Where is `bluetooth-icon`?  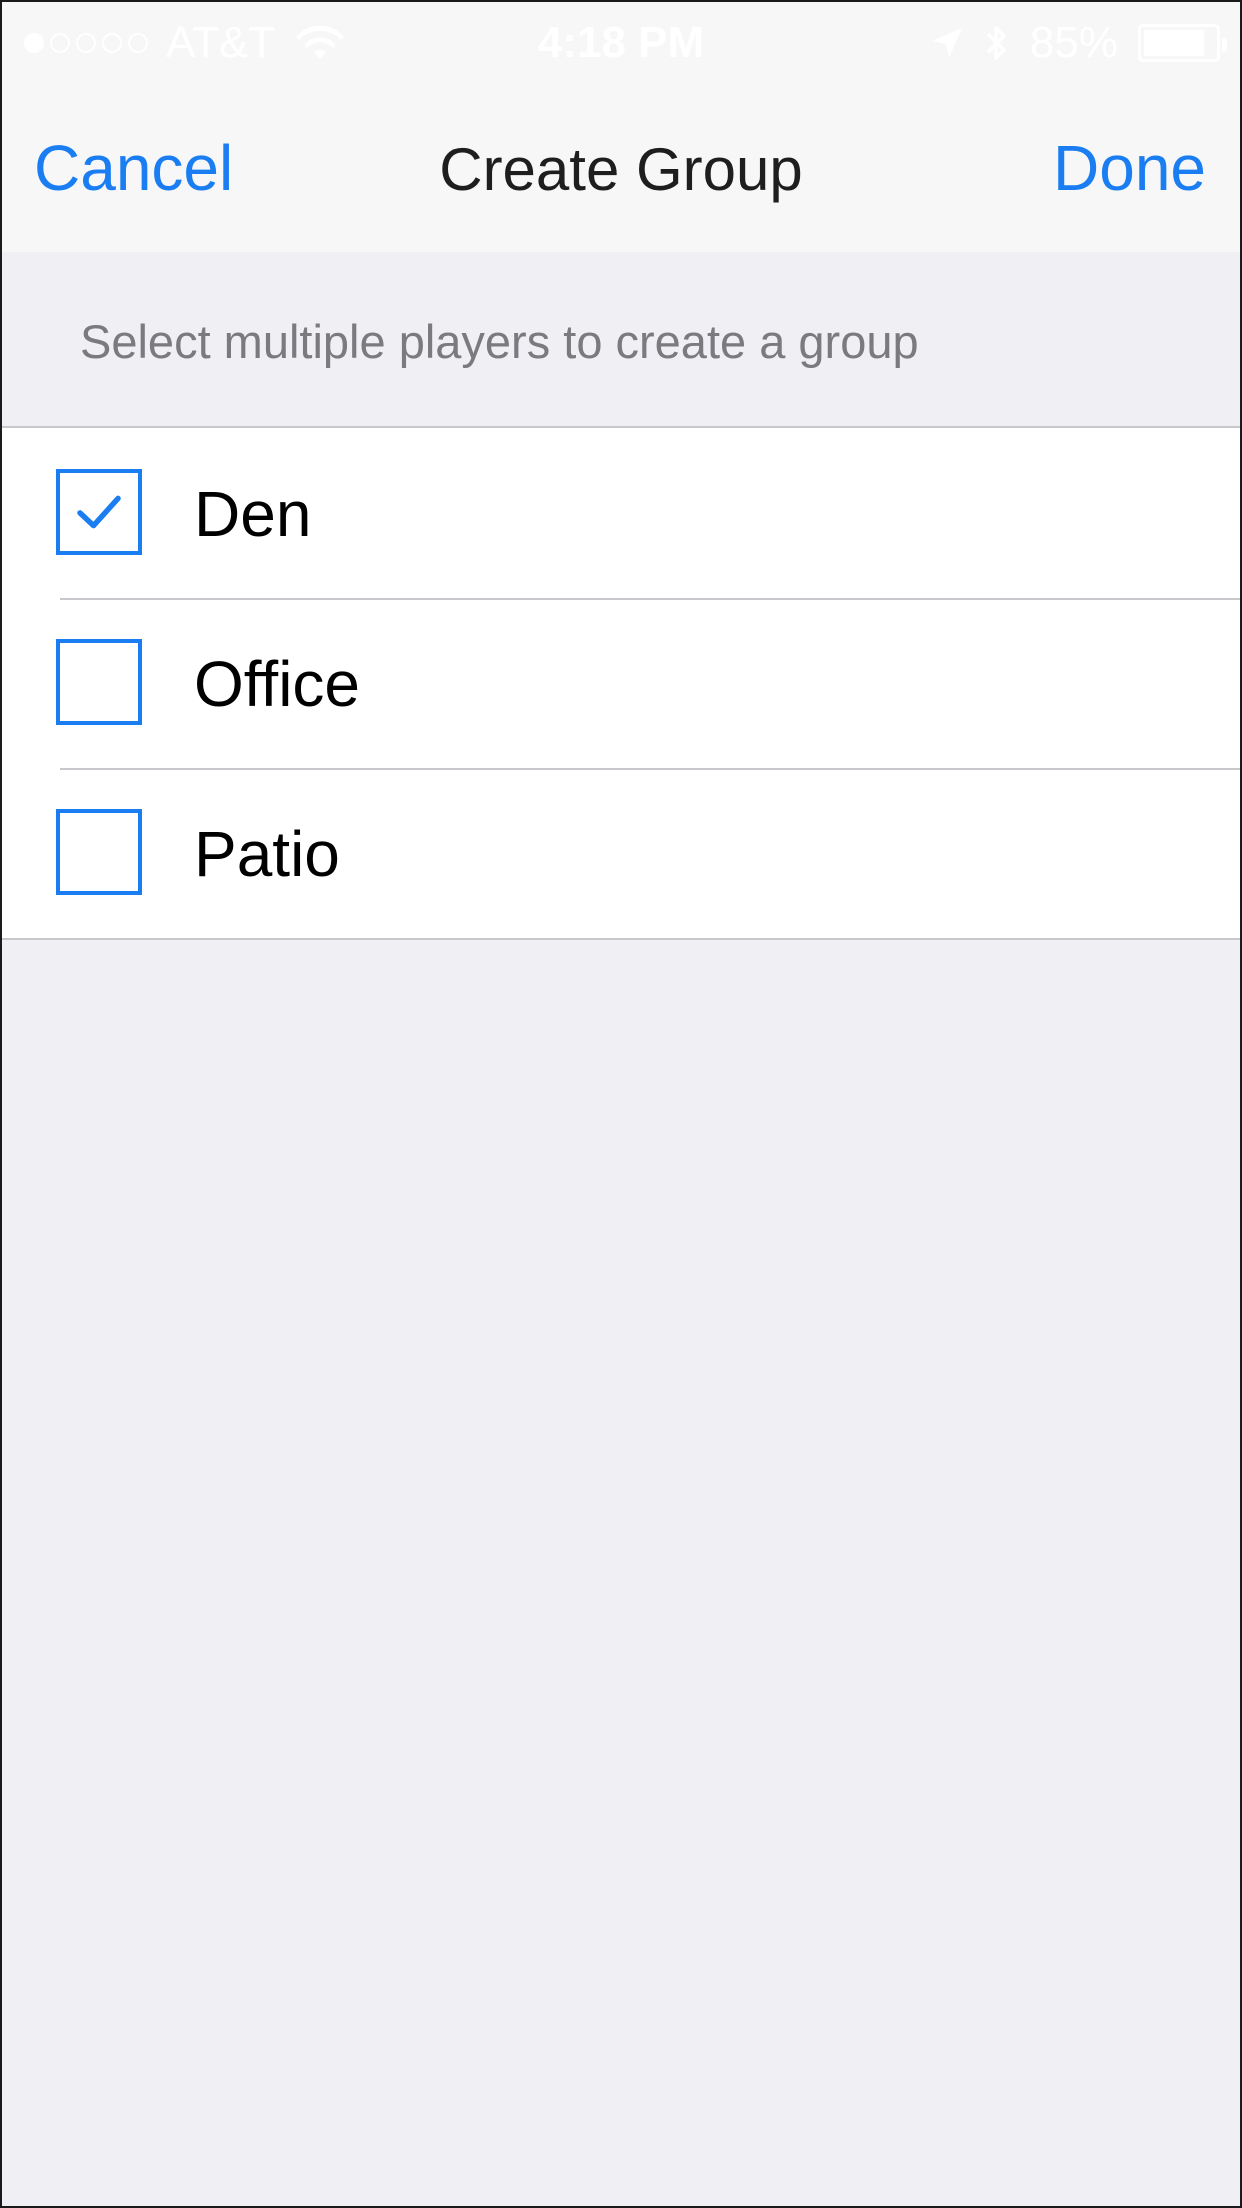
bluetooth-icon is located at coordinates (996, 43).